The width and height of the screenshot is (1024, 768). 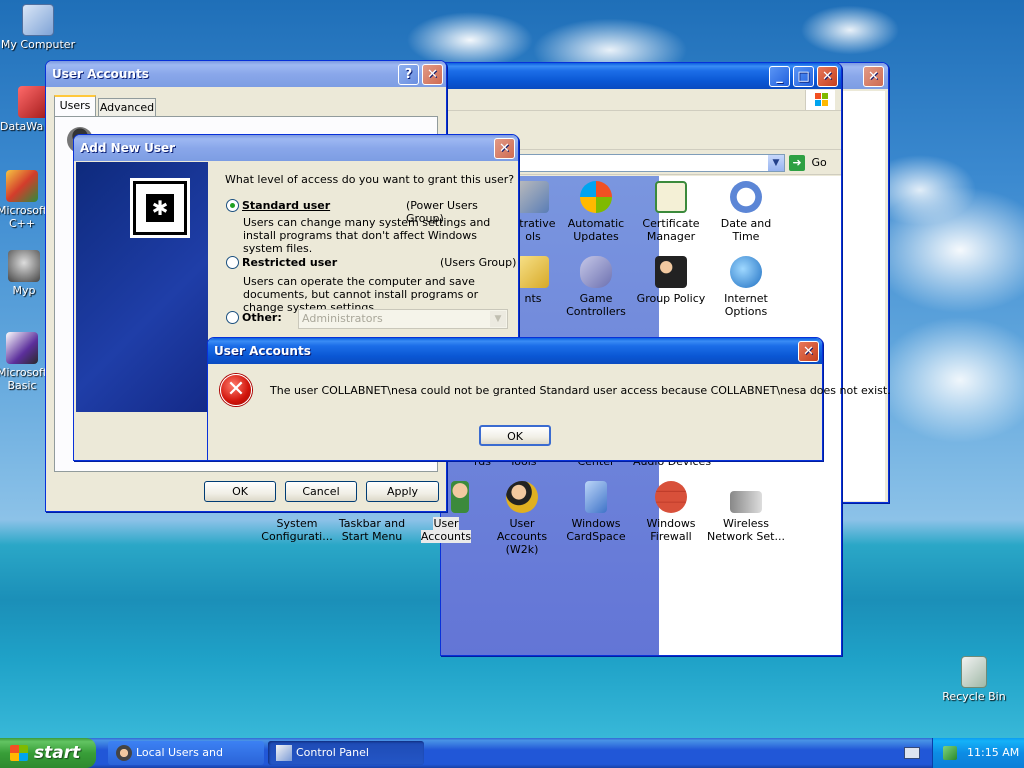 What do you see at coordinates (533, 197) in the screenshot?
I see `tools-icon` at bounding box center [533, 197].